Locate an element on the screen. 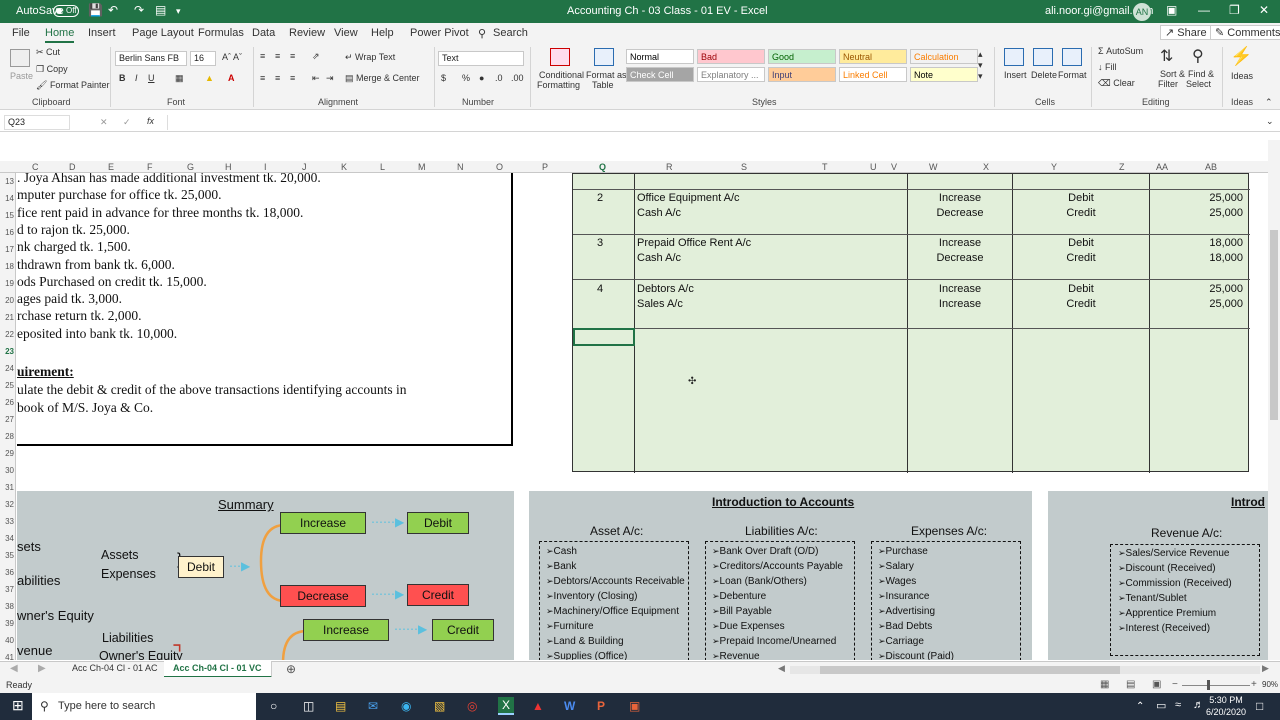 This screenshot has height=720, width=1280. row-header-36: 36 is located at coordinates (7, 572).